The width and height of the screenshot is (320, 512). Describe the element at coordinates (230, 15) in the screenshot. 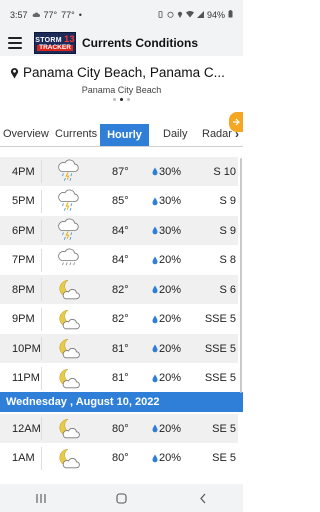

I see `battery-icon` at that location.